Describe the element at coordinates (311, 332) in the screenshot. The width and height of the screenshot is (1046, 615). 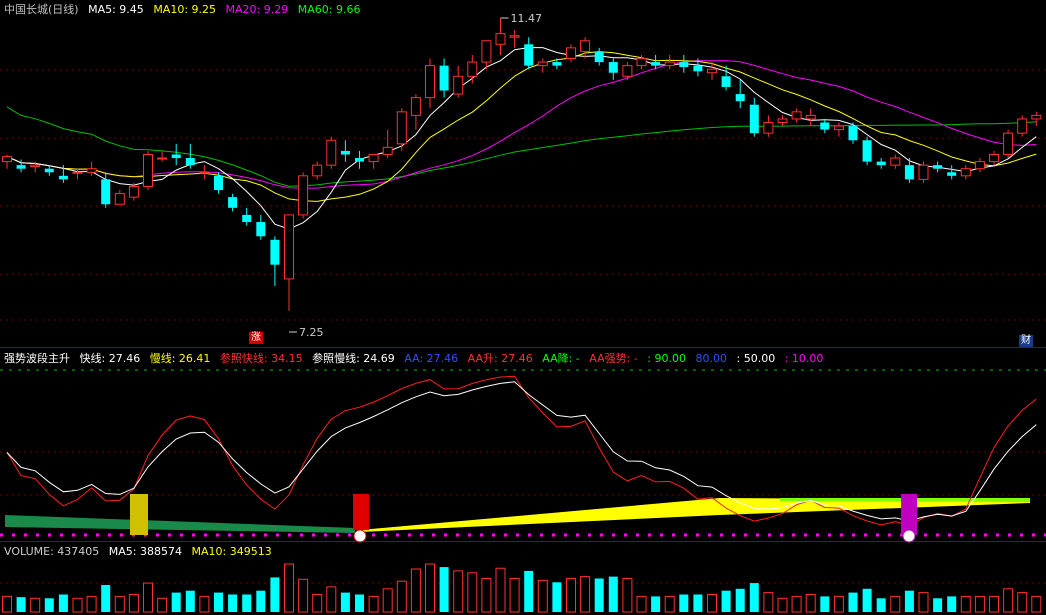
I see `low-label: 7.25` at that location.